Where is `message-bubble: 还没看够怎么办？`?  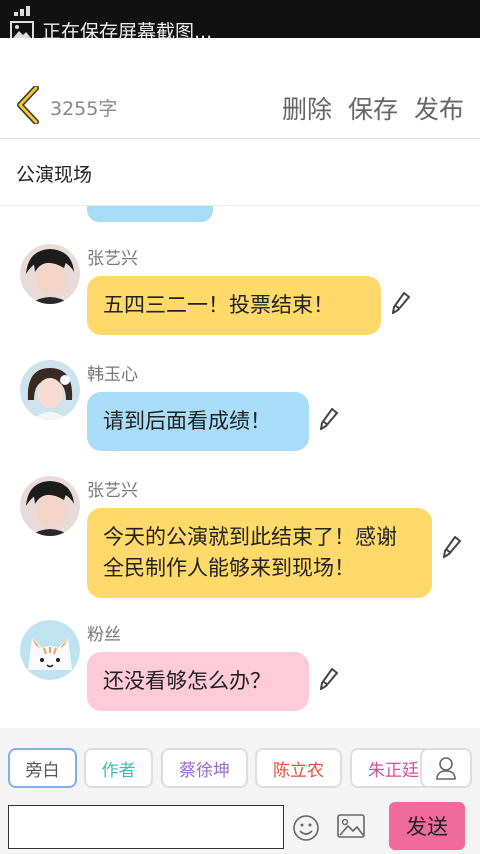
message-bubble: 还没看够怎么办？ is located at coordinates (198, 681).